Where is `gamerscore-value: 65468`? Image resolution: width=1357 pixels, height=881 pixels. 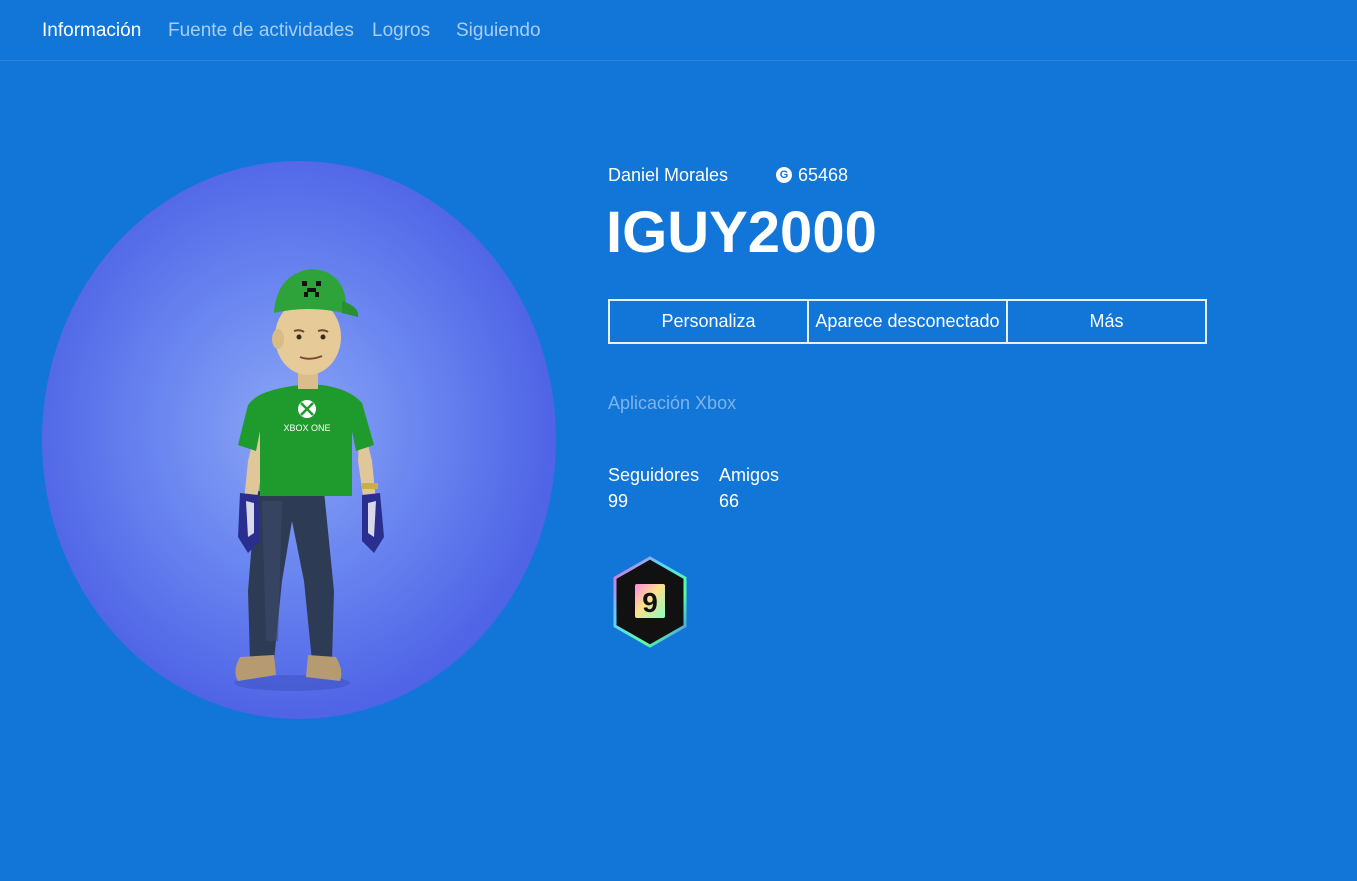 gamerscore-value: 65468 is located at coordinates (823, 175).